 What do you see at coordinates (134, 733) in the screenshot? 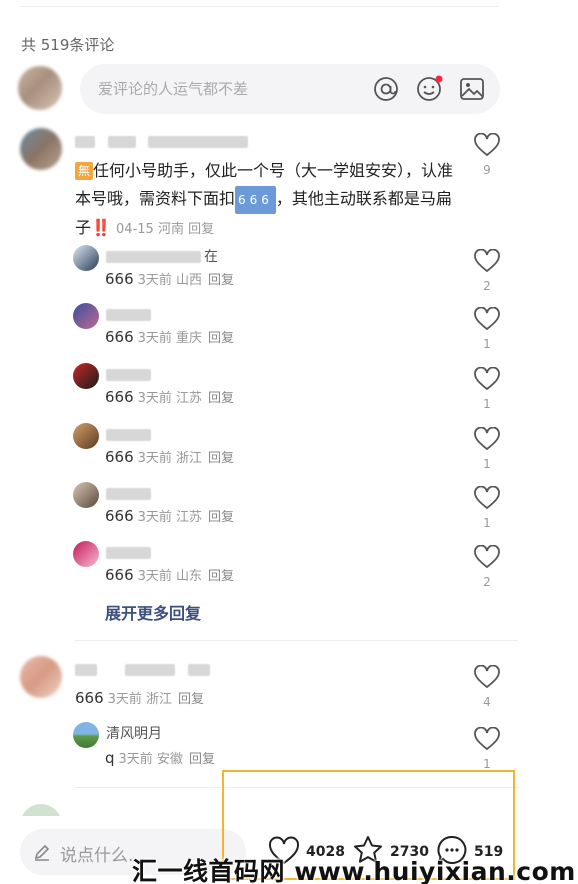
I see `reply-username: 清风明月` at bounding box center [134, 733].